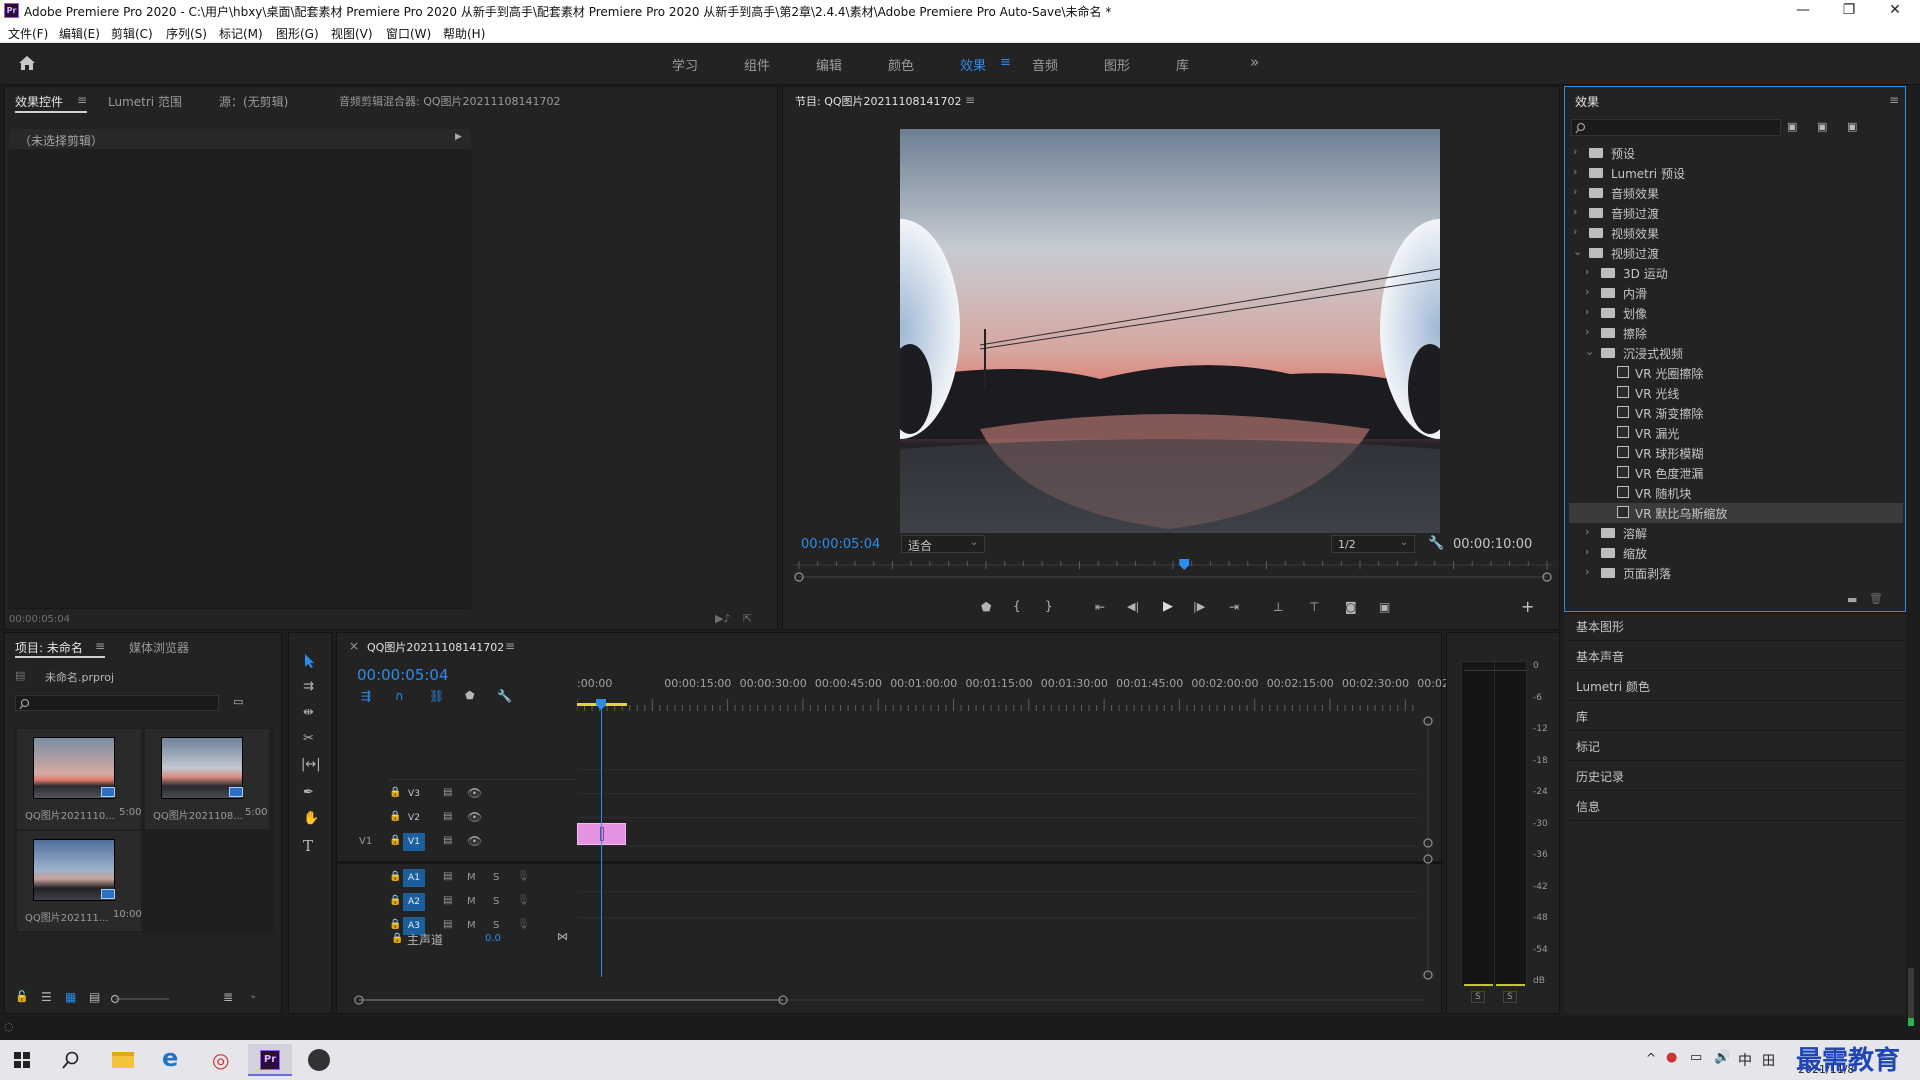 This screenshot has height=1080, width=1920. Describe the element at coordinates (1736, 353) in the screenshot. I see `effects-tree-item: ⌄ 沉浸式视频` at that location.